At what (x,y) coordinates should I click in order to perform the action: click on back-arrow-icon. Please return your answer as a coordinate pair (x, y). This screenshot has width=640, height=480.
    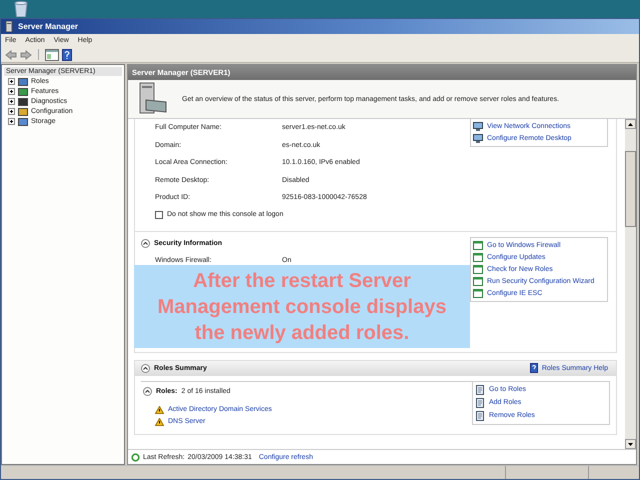
    Looking at the image, I should click on (11, 55).